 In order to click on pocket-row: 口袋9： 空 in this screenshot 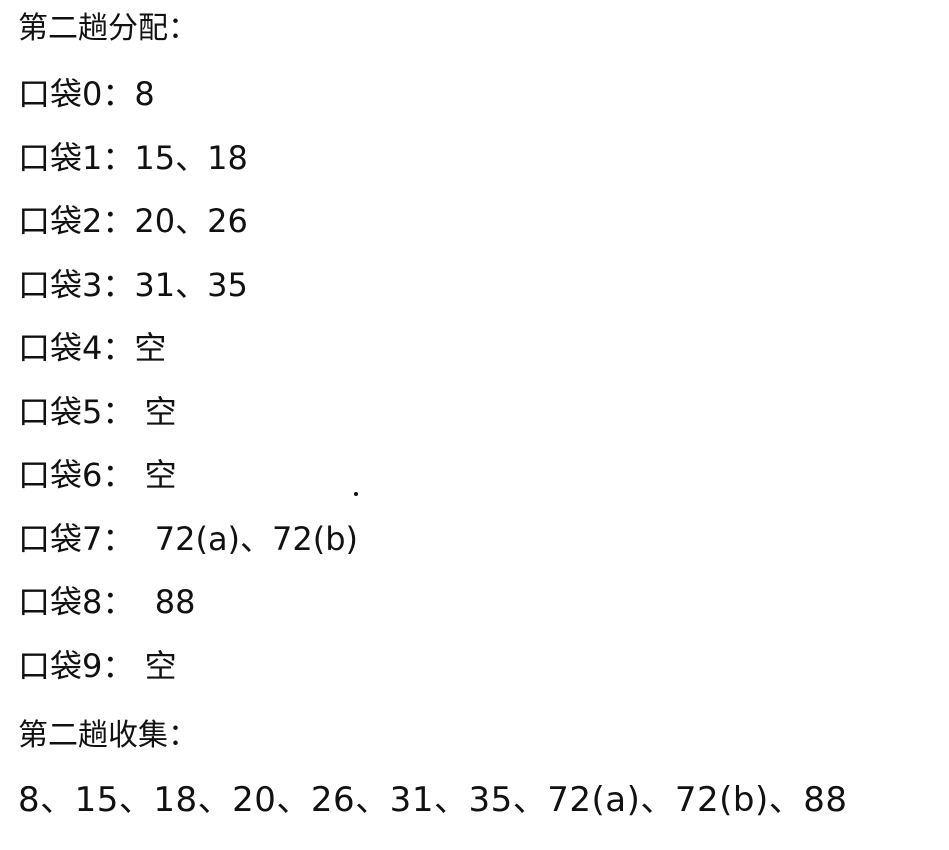, I will do `click(478, 682)`.